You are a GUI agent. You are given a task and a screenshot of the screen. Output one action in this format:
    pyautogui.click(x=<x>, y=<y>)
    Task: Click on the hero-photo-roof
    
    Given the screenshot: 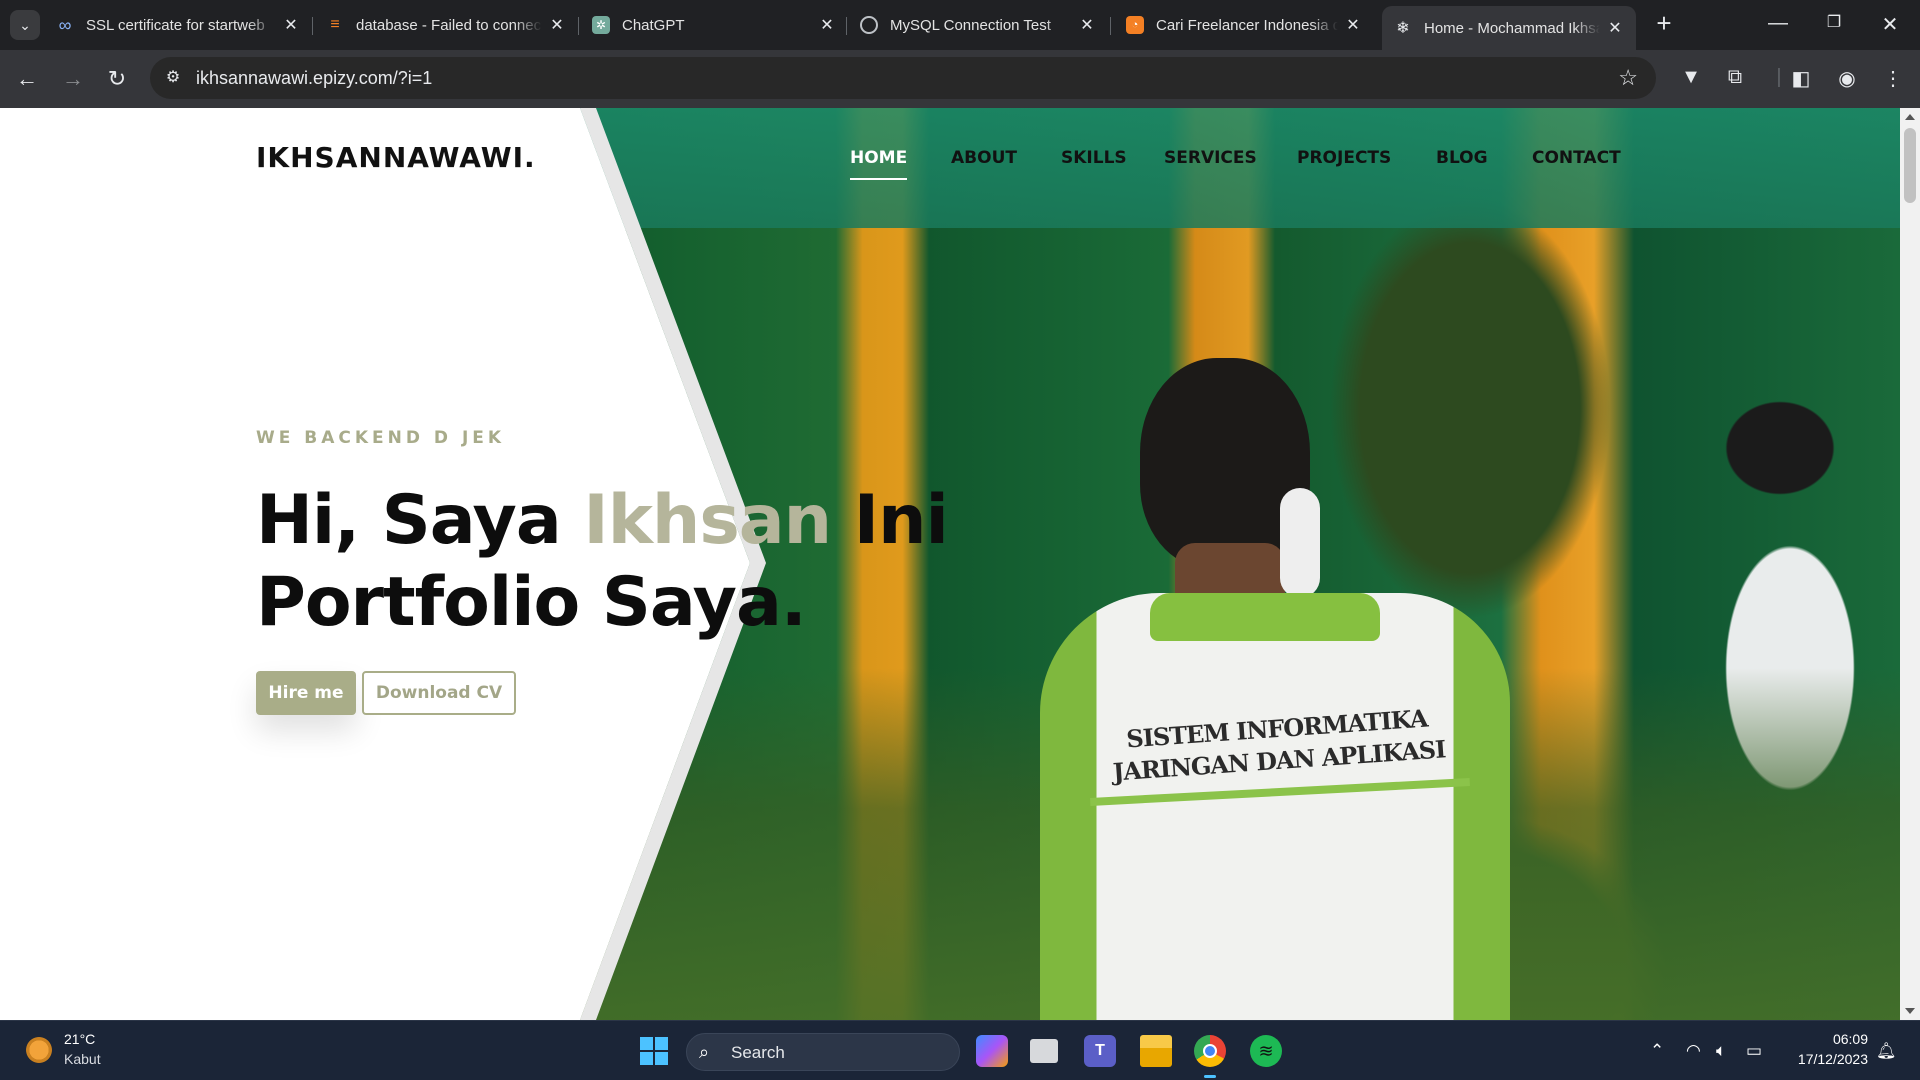 What is the action you would take?
    pyautogui.click(x=1235, y=168)
    